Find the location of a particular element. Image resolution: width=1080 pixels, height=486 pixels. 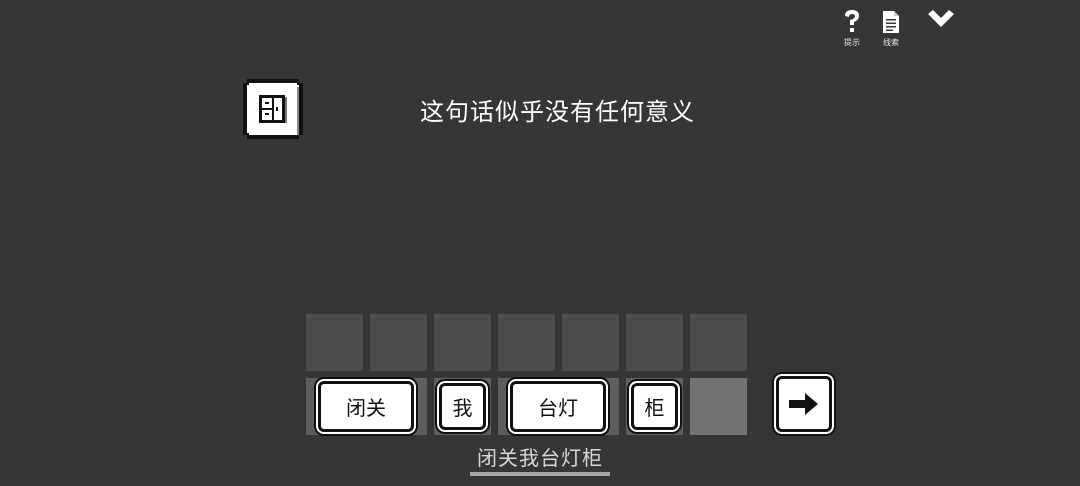

document-icon is located at coordinates (891, 22).